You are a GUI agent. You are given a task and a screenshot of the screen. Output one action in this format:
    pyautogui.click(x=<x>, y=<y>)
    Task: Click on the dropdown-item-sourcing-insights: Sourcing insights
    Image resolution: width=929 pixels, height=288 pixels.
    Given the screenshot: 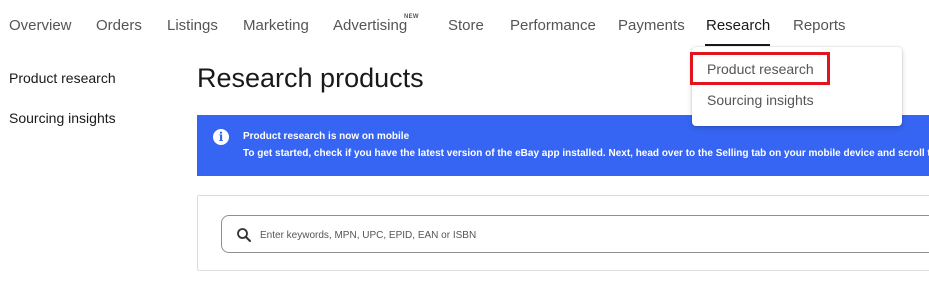 What is the action you would take?
    pyautogui.click(x=760, y=100)
    